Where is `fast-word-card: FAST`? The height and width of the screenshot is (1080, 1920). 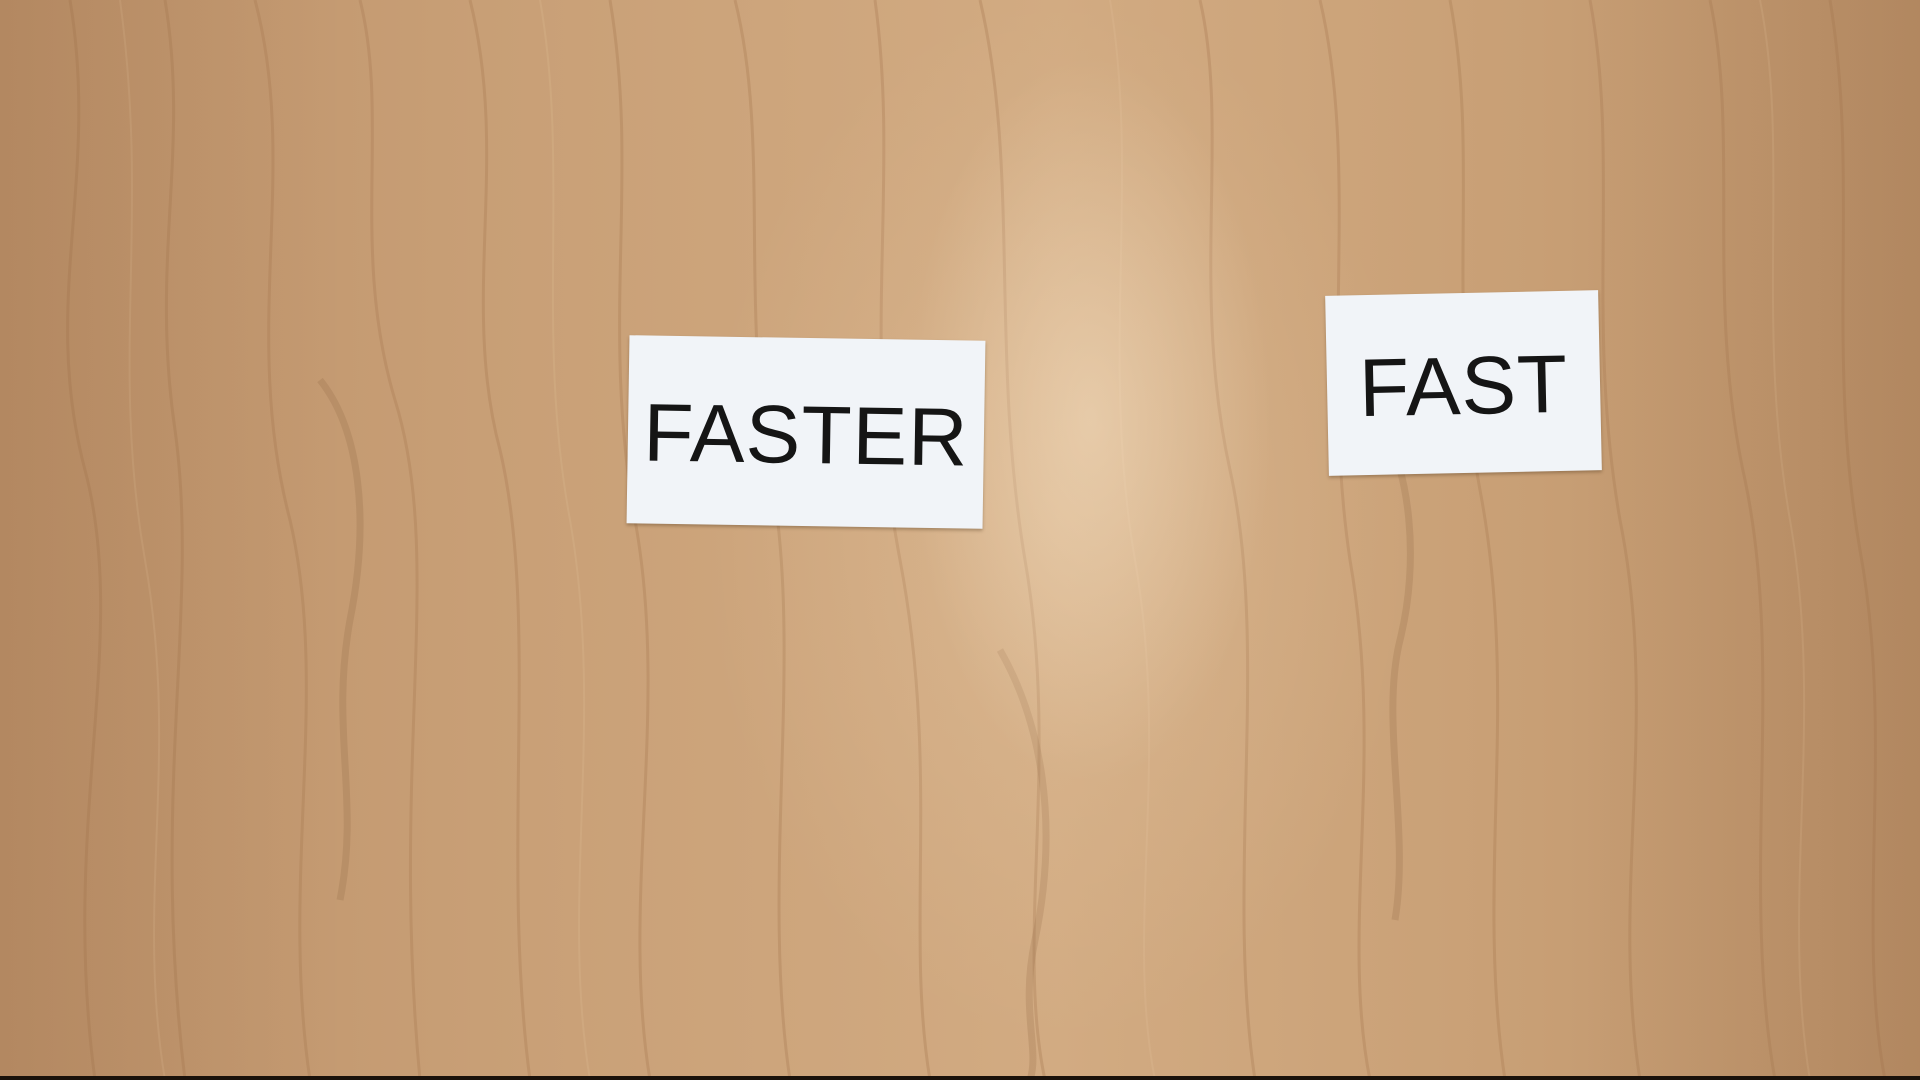 fast-word-card: FAST is located at coordinates (1463, 383).